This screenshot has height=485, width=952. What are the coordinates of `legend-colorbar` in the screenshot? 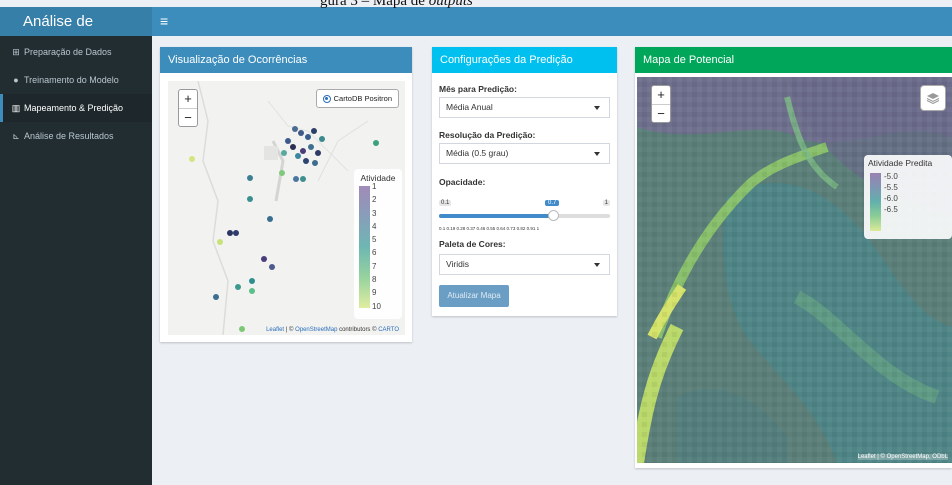 It's located at (364, 247).